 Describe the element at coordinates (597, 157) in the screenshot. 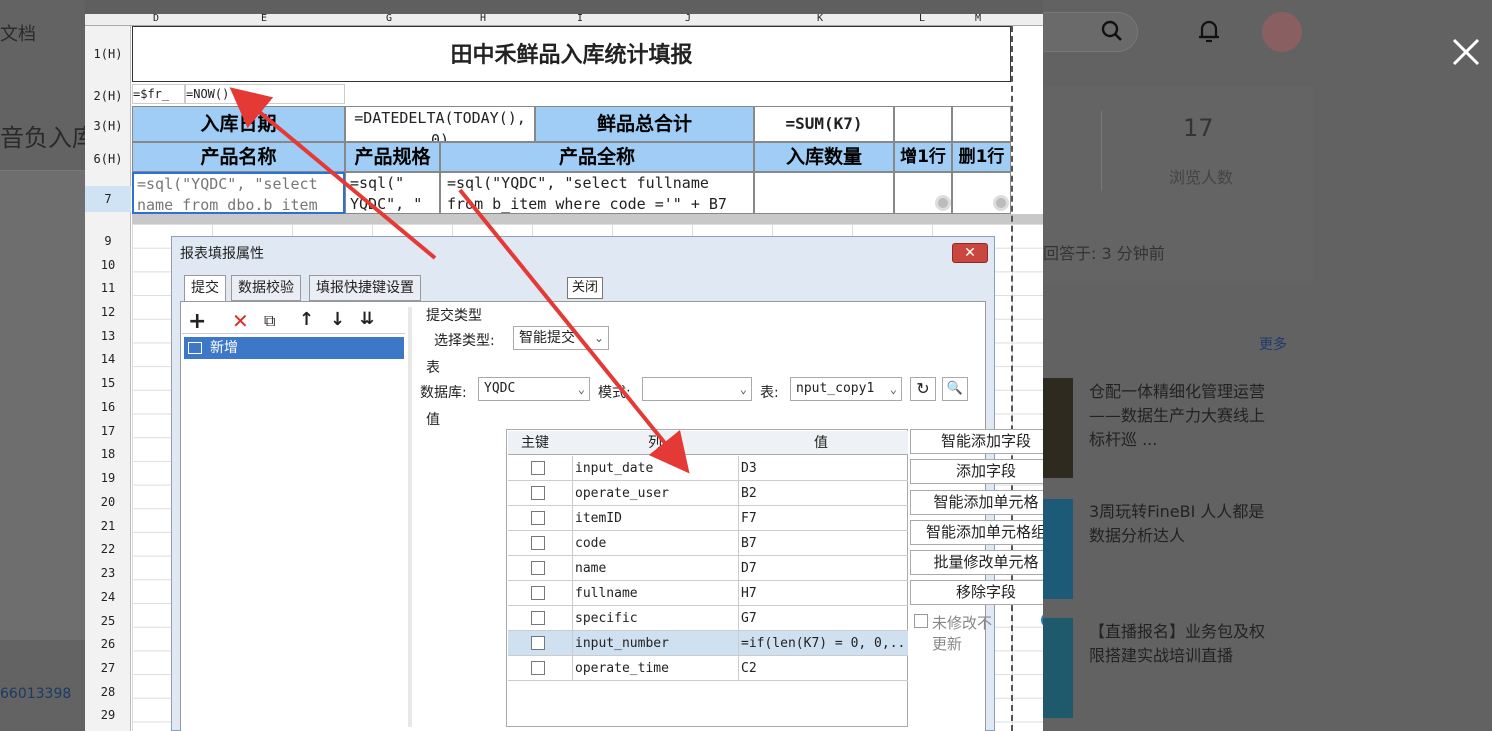

I see `header-product-fullname: 产品全称` at that location.